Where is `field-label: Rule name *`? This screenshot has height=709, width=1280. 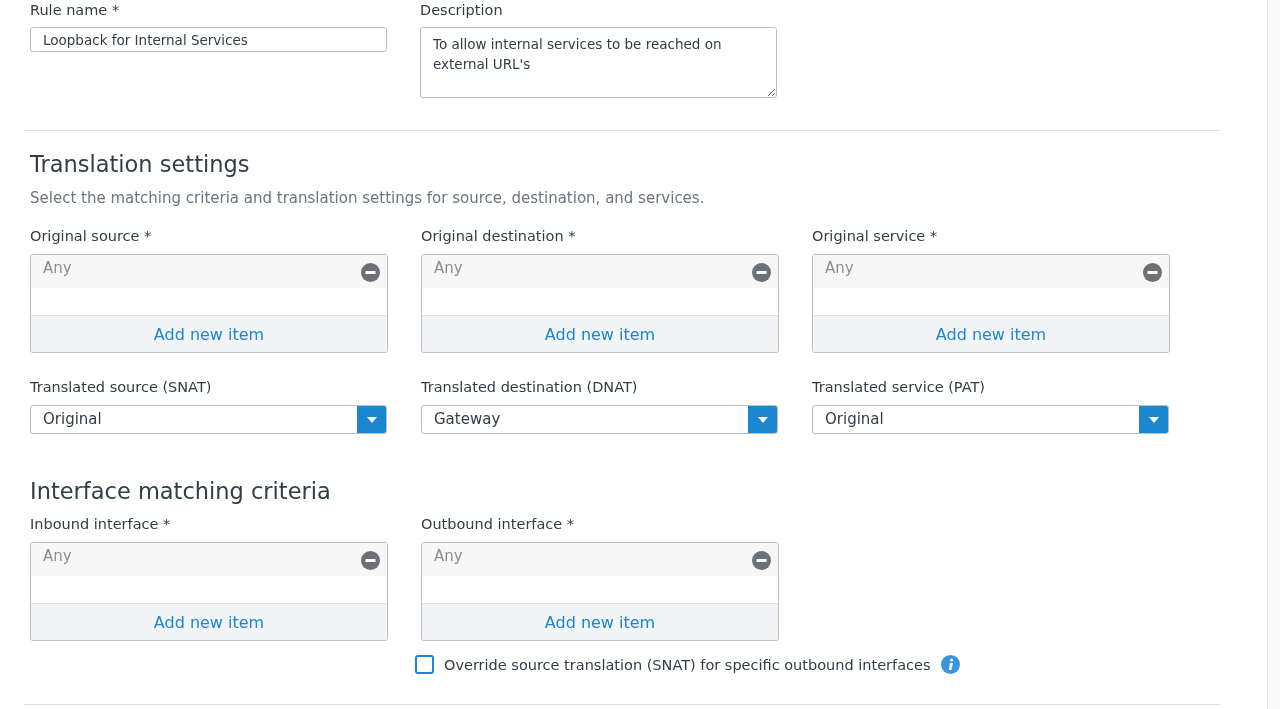 field-label: Rule name * is located at coordinates (75, 10).